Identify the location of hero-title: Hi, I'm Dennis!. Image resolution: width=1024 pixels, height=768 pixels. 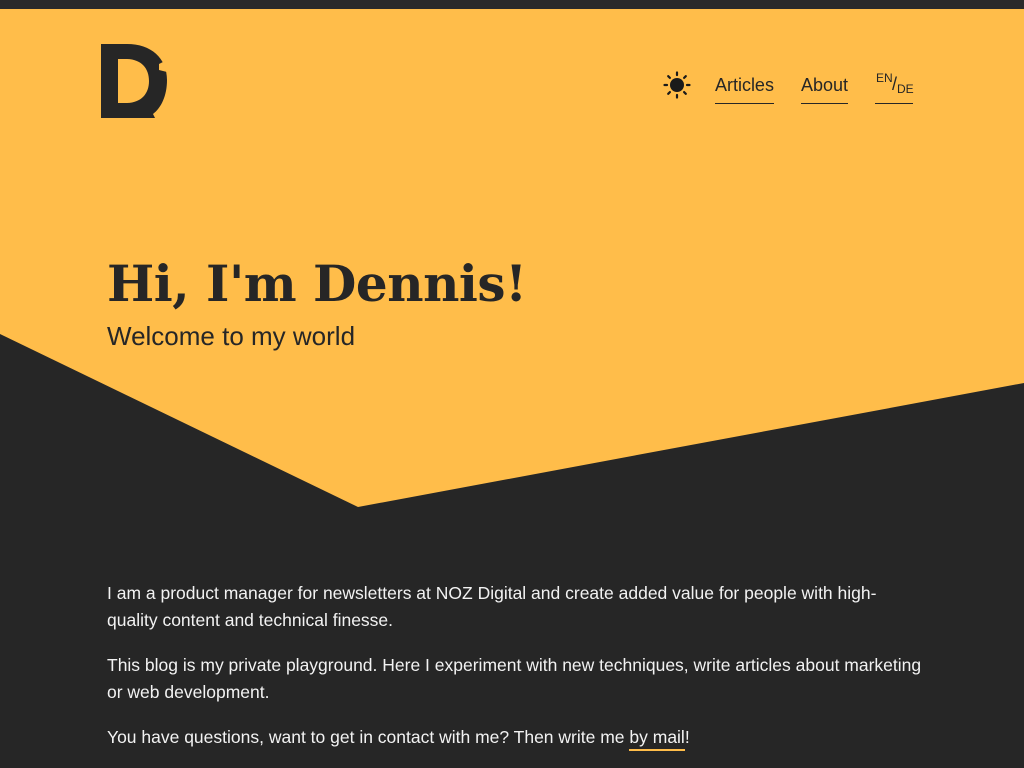
(317, 283).